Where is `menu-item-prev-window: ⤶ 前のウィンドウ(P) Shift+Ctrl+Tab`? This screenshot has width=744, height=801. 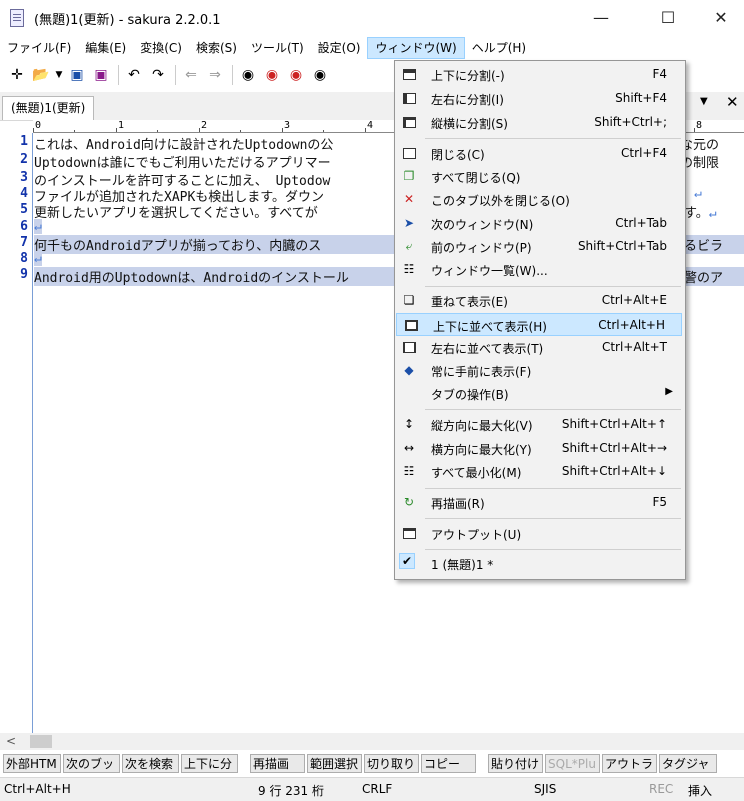
menu-item-prev-window: ⤶ 前のウィンドウ(P) Shift+Ctrl+Tab is located at coordinates (539, 246).